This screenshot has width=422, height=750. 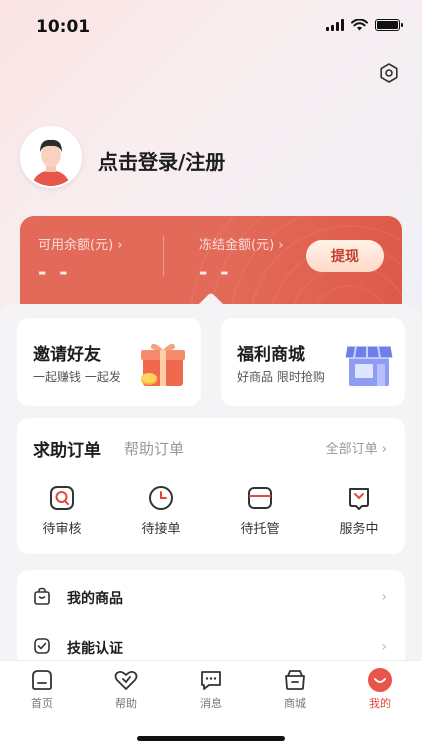 I want to click on tab-label: 商城, so click(x=295, y=703).